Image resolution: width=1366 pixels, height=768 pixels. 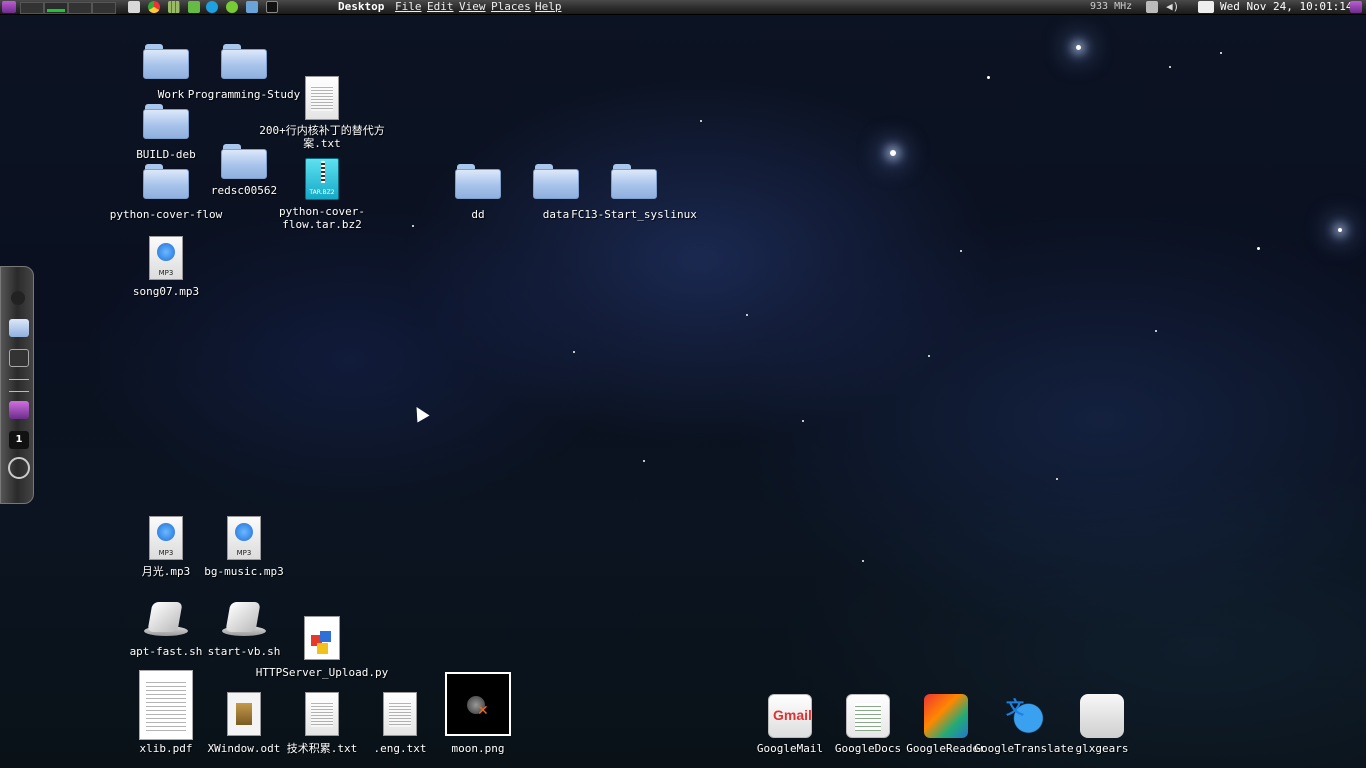 I want to click on menu-file: File, so click(x=408, y=7).